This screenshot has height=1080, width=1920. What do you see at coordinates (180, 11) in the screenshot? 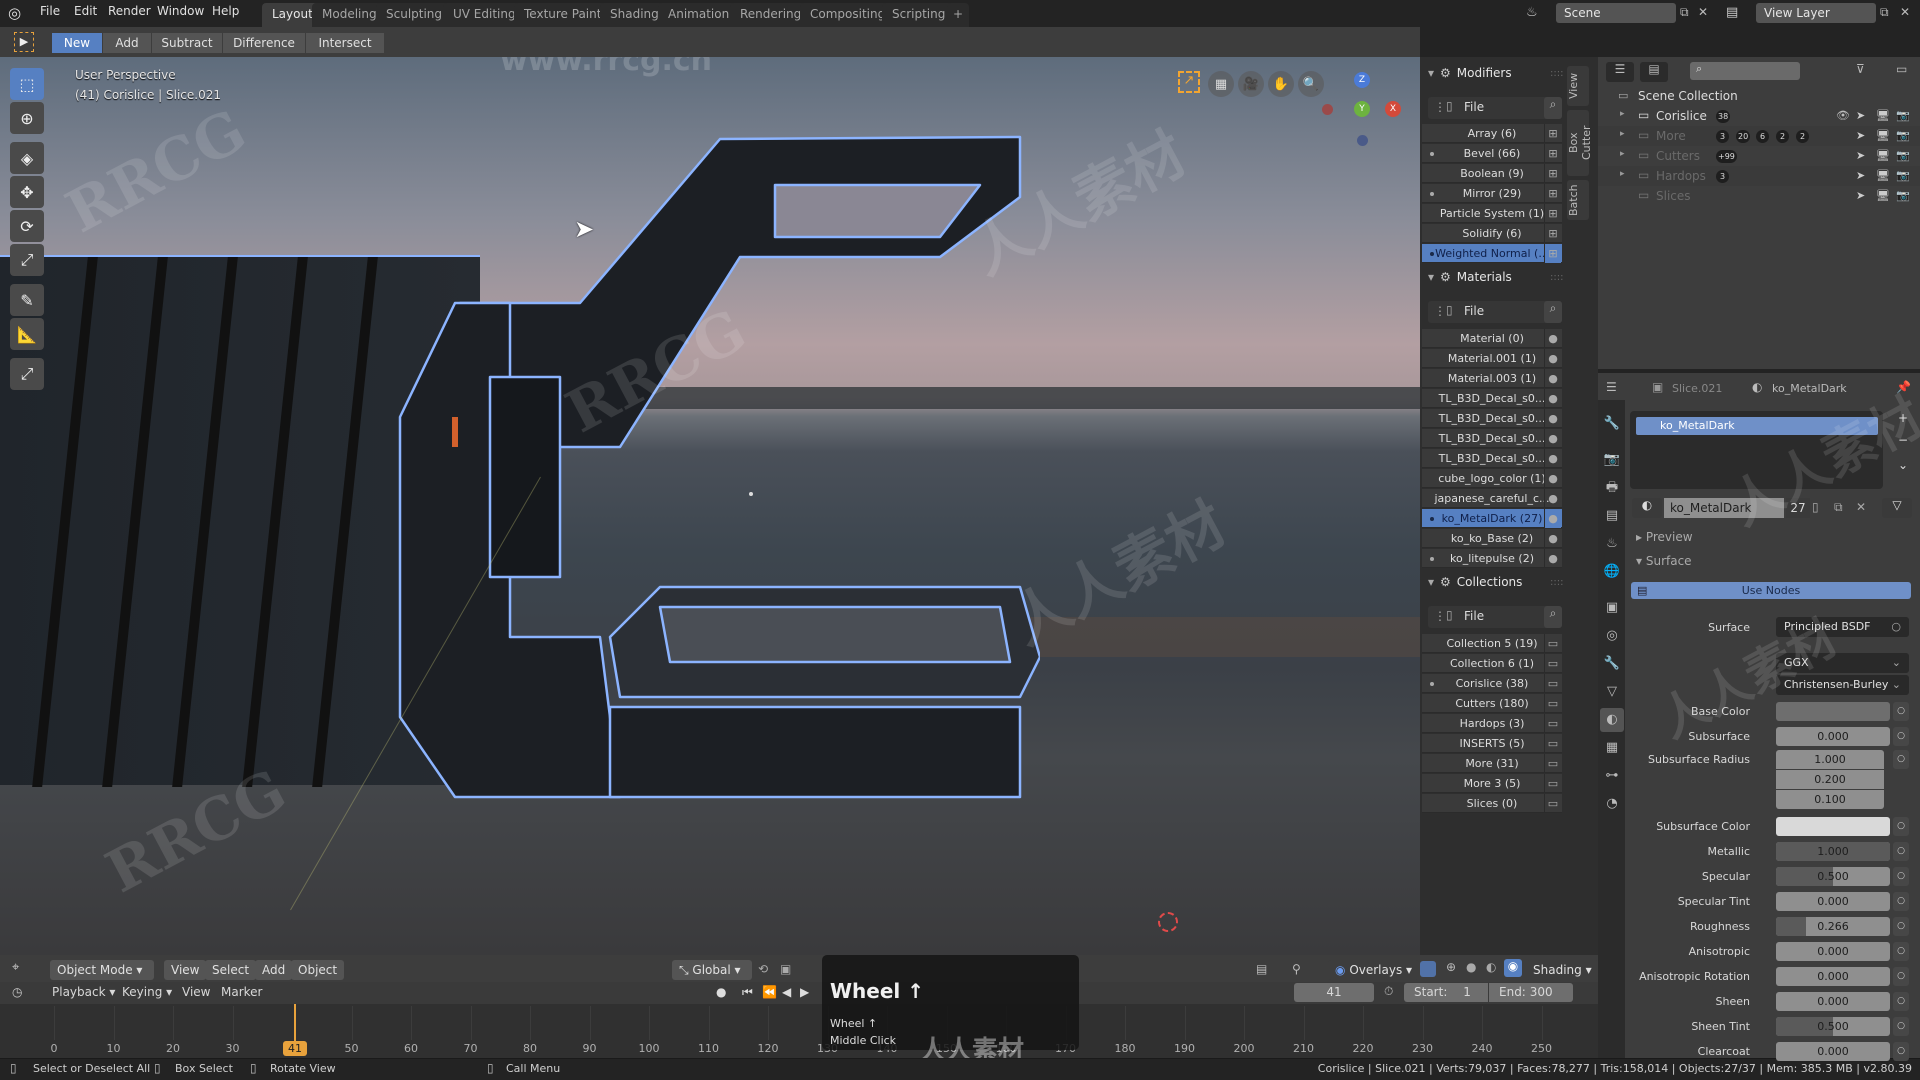
I see `menu-window: Window` at bounding box center [180, 11].